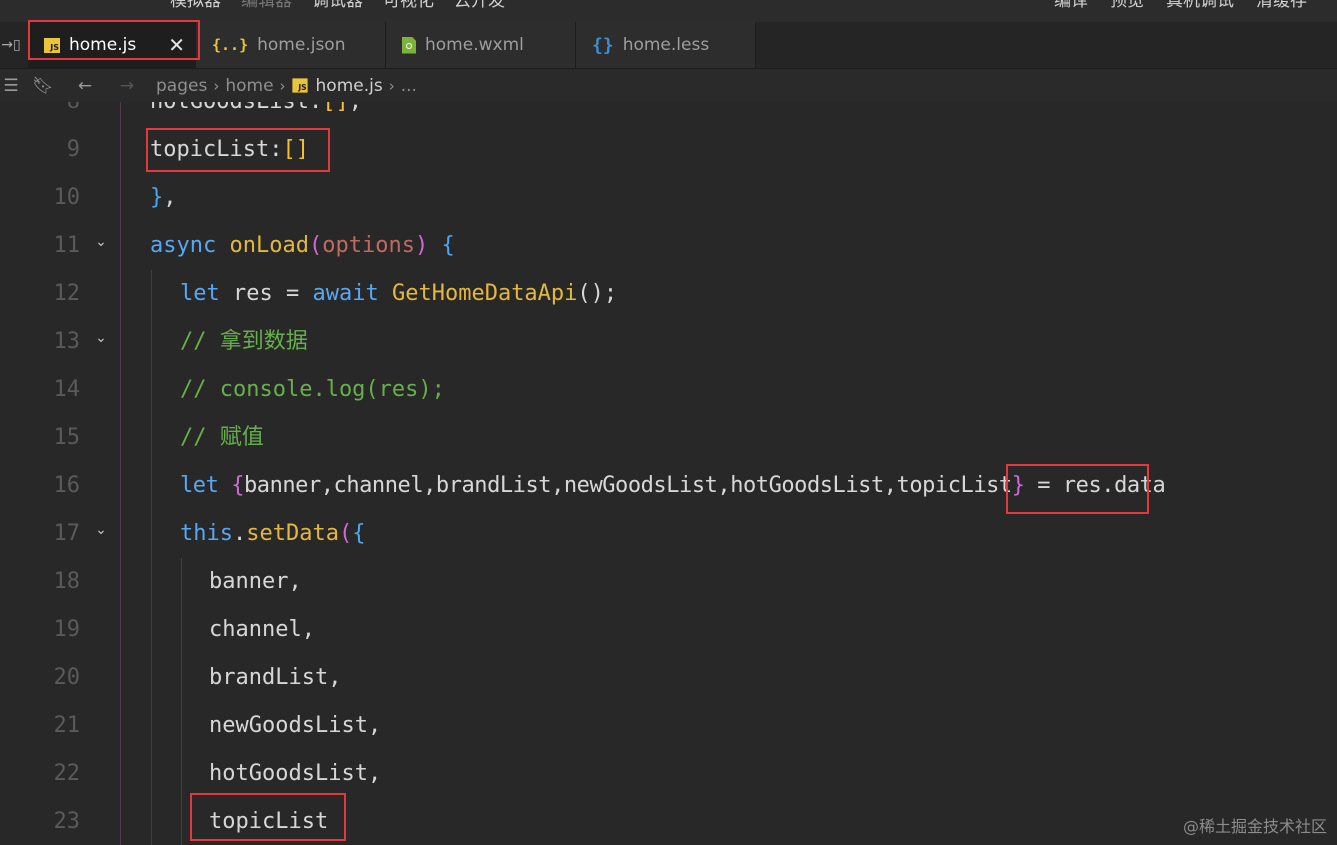  What do you see at coordinates (273, 533) in the screenshot?
I see `code-text: this.setData({` at bounding box center [273, 533].